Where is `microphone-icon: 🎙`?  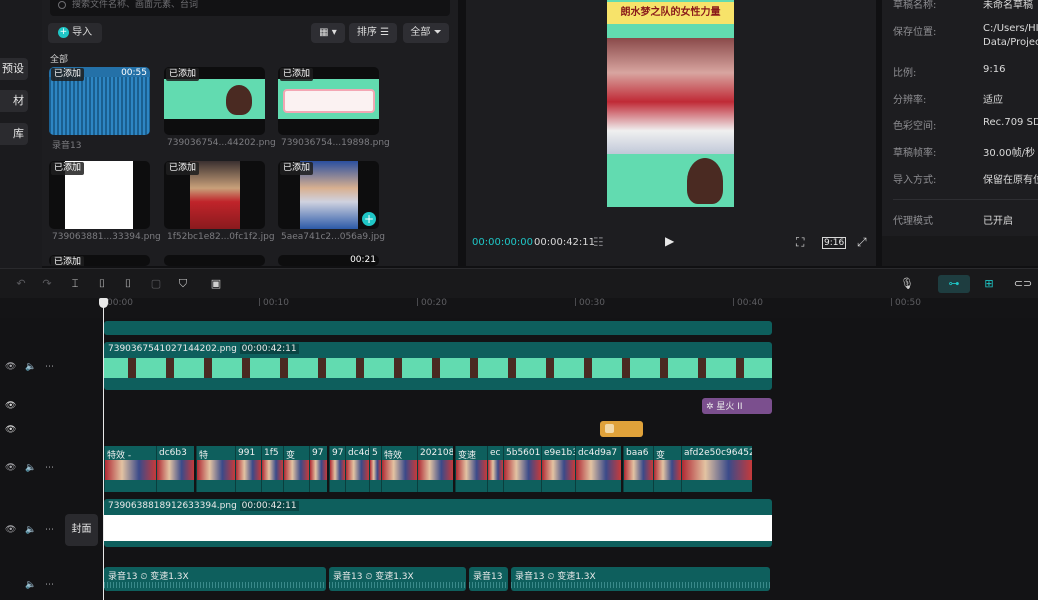
microphone-icon: 🎙 is located at coordinates (907, 284).